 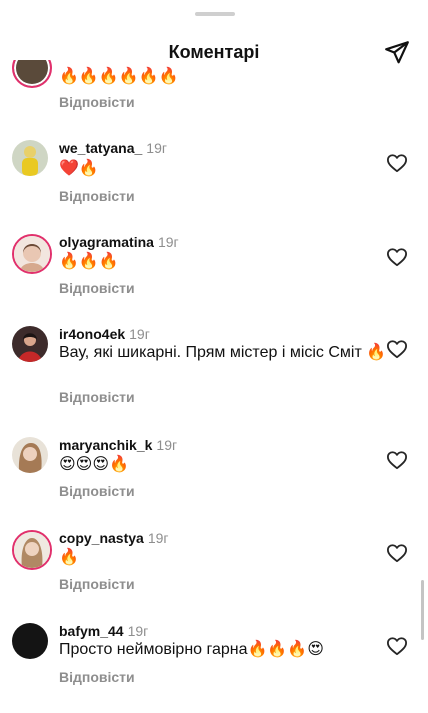 What do you see at coordinates (215, 14) in the screenshot?
I see `sheet-grabber` at bounding box center [215, 14].